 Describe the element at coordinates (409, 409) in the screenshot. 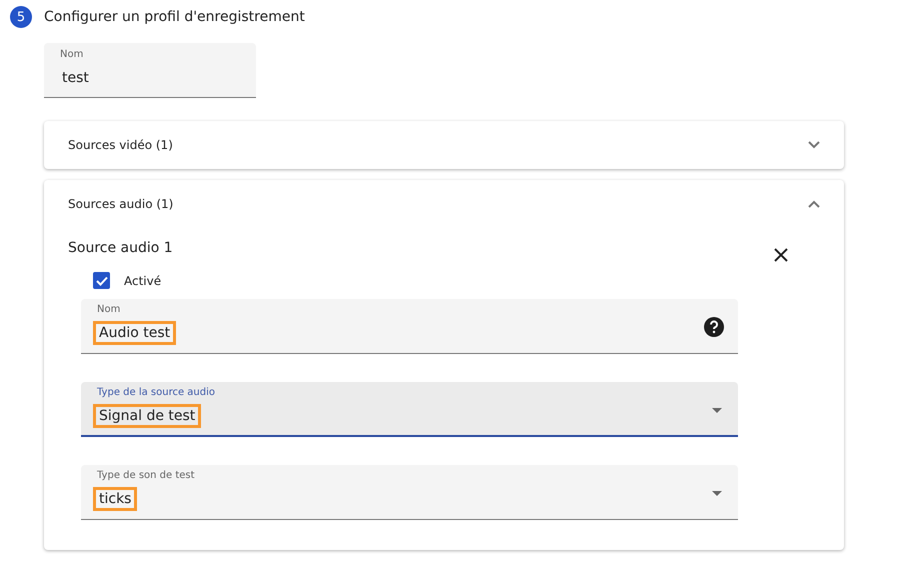

I see `select-field: Type de la source audio Signal de test` at that location.